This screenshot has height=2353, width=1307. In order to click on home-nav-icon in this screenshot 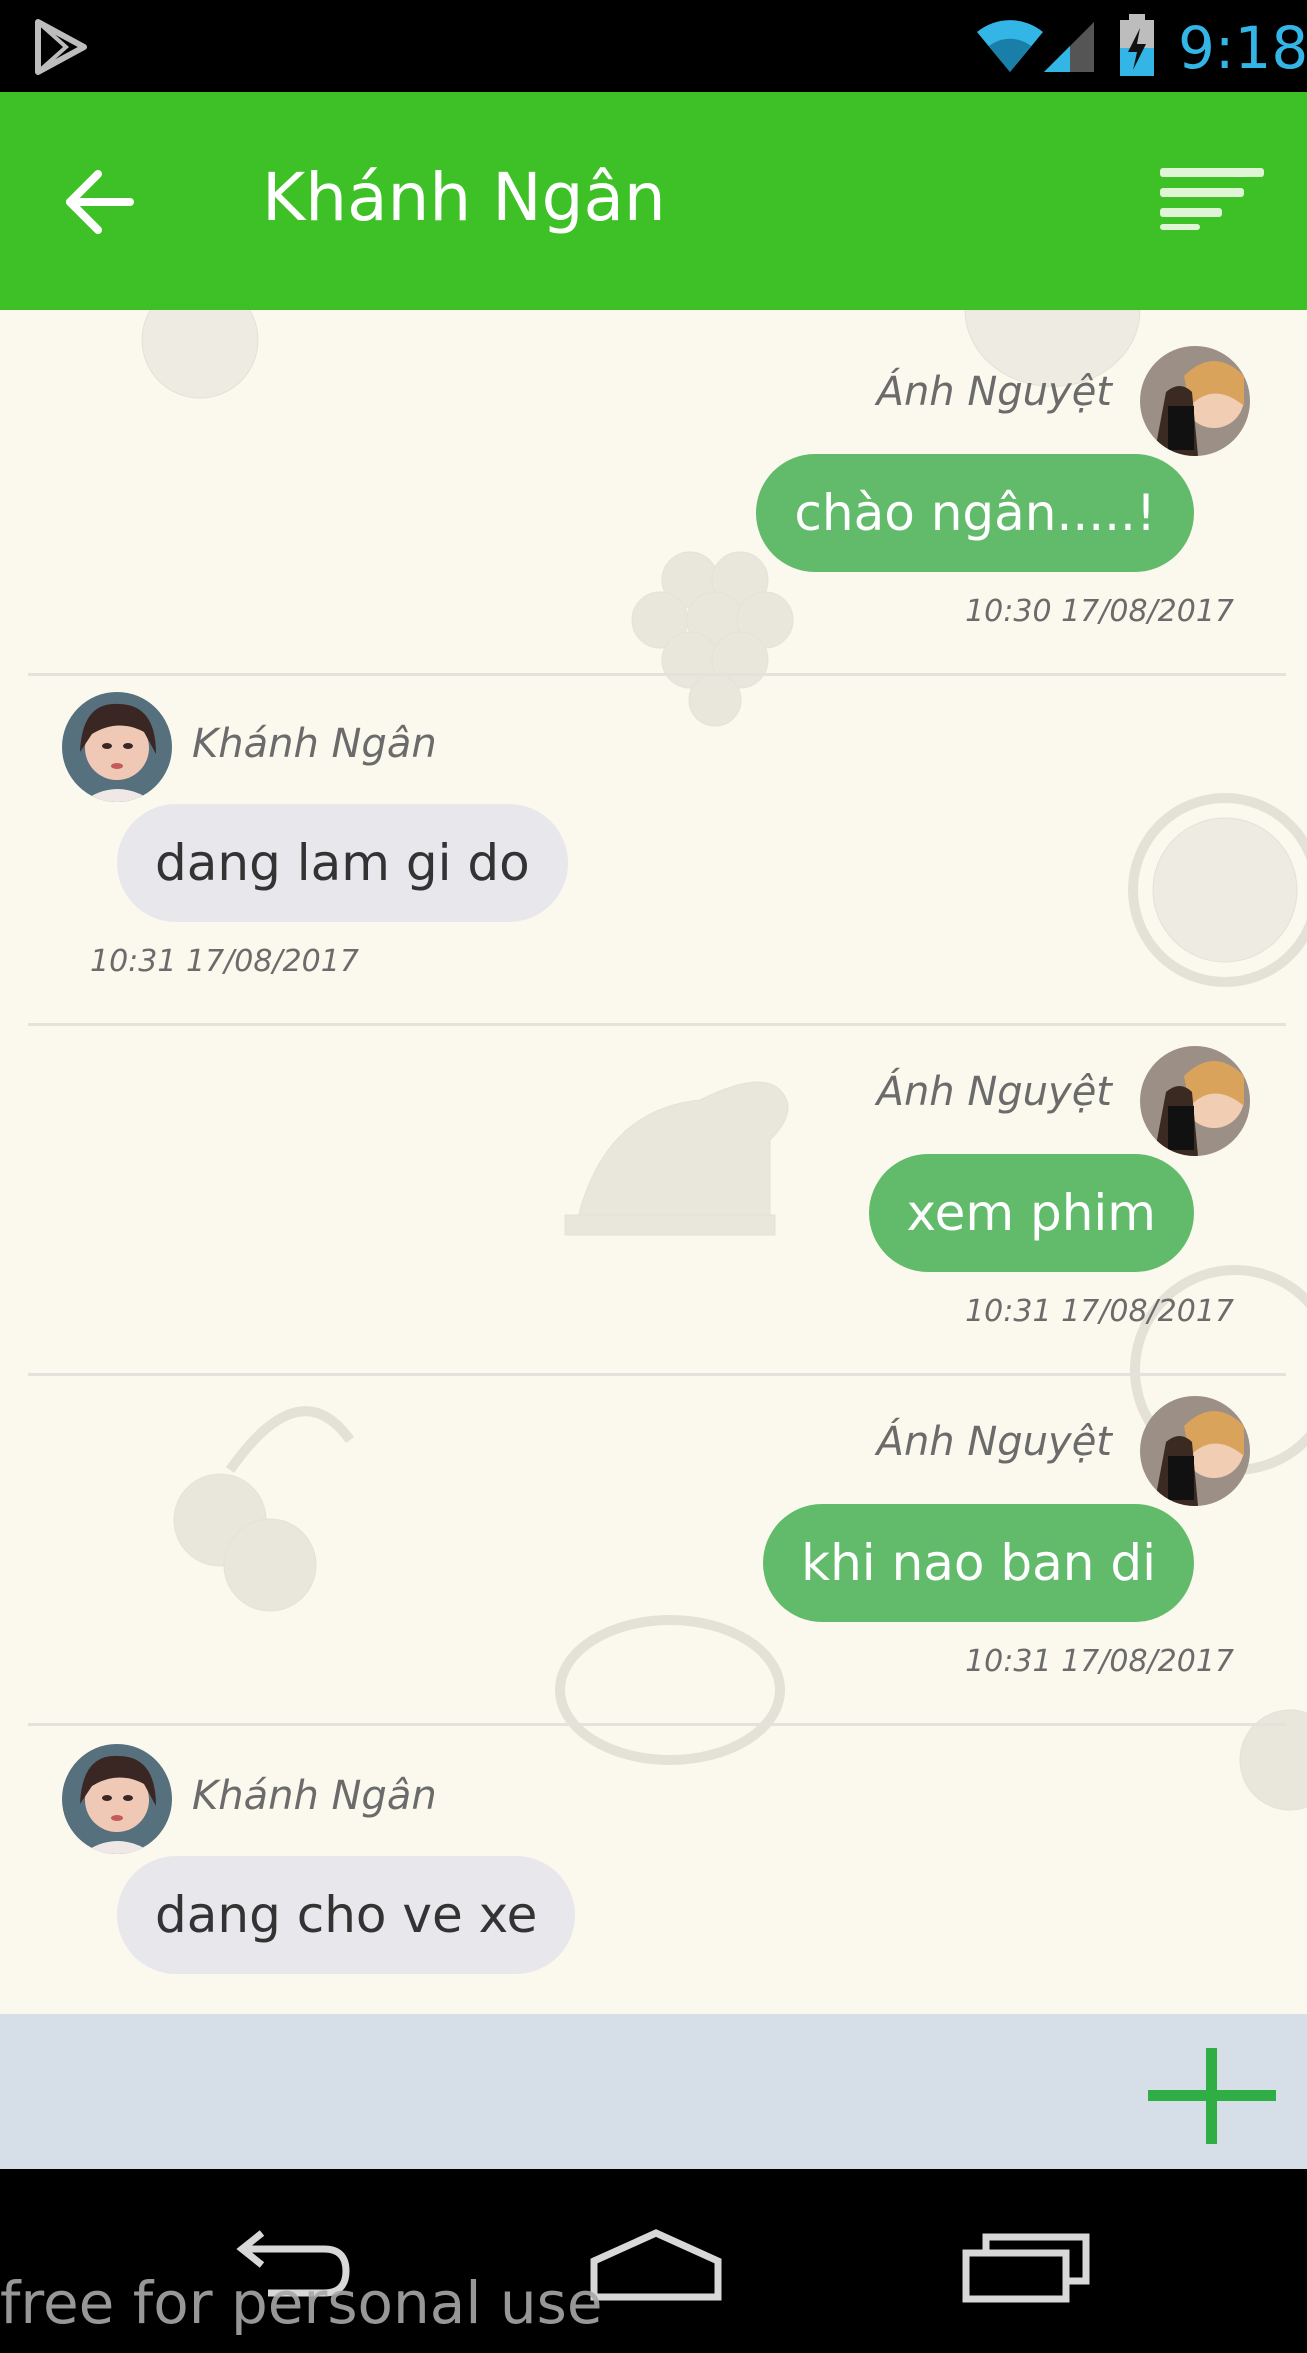, I will do `click(656, 2265)`.